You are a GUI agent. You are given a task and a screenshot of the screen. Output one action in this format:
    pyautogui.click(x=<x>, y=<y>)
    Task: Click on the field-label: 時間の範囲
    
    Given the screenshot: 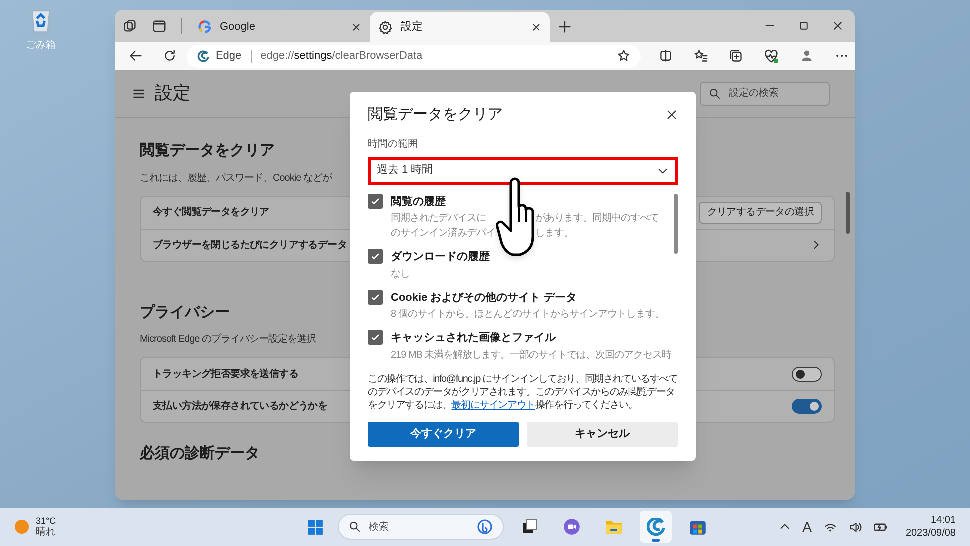 What is the action you would take?
    pyautogui.click(x=393, y=145)
    